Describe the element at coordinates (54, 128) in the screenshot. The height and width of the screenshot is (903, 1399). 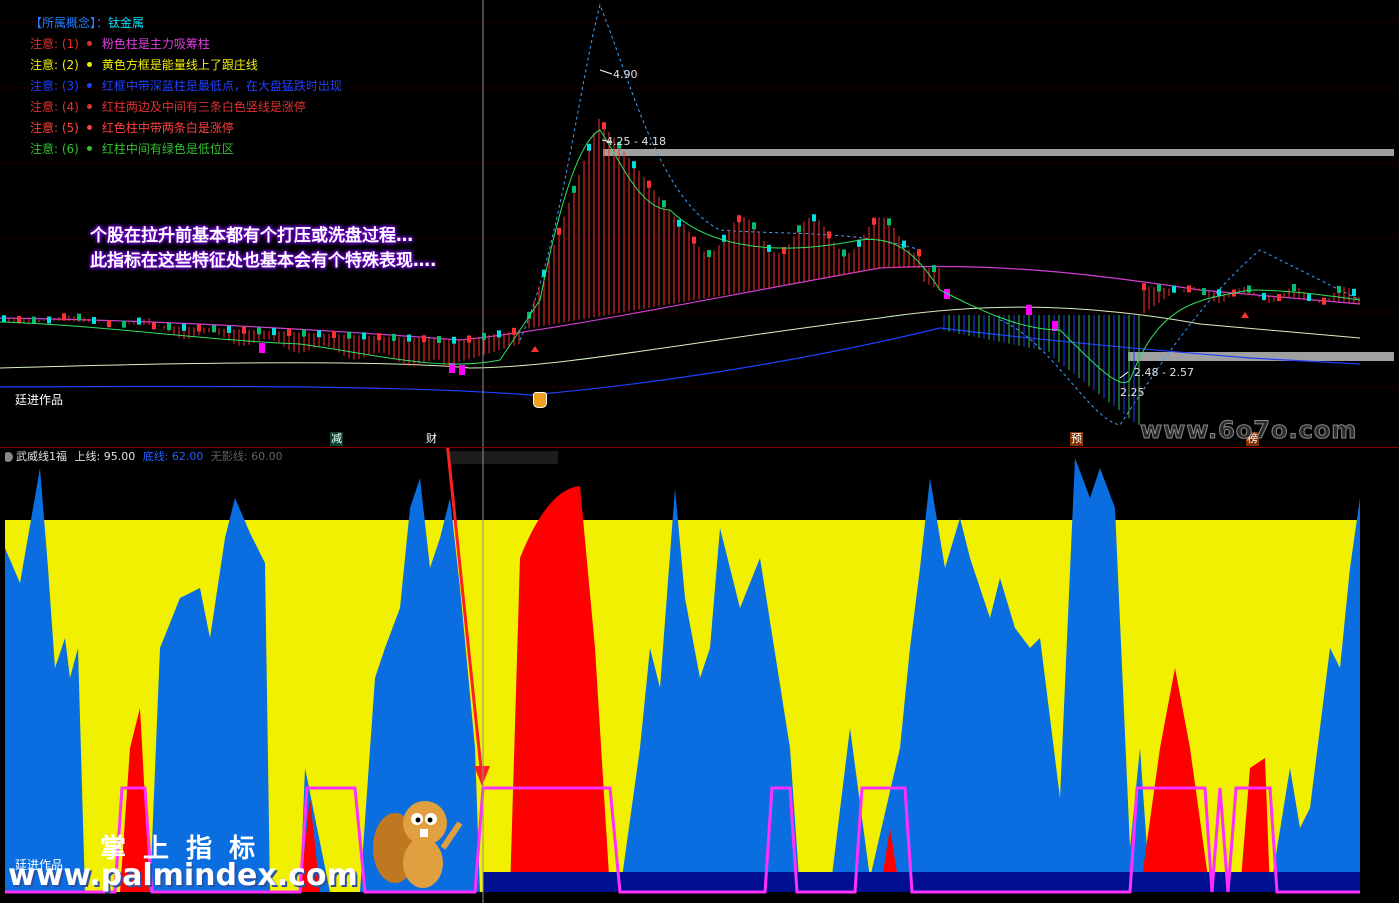
I see `note-prefix: 注意: (5)` at that location.